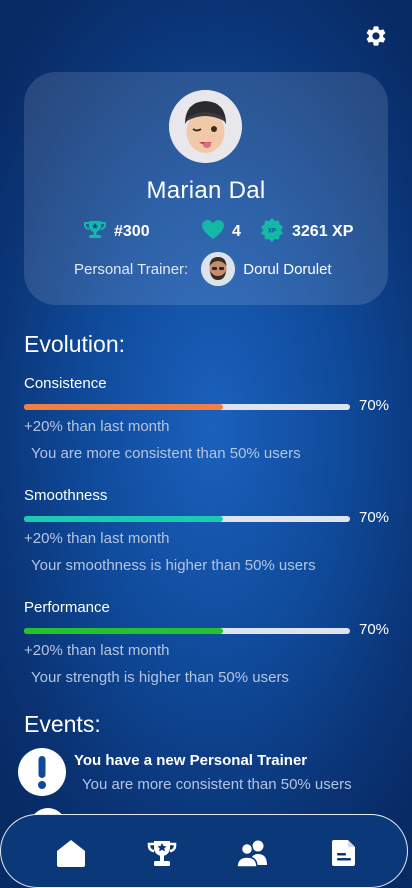  Describe the element at coordinates (131, 269) in the screenshot. I see `trainer-label: Personal Trainer:` at that location.